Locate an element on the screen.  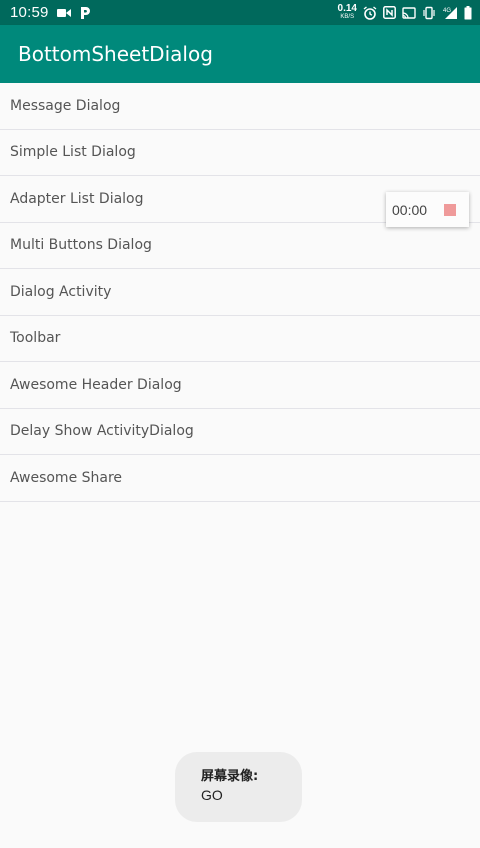
menu-item-label: Toolbar is located at coordinates (35, 338).